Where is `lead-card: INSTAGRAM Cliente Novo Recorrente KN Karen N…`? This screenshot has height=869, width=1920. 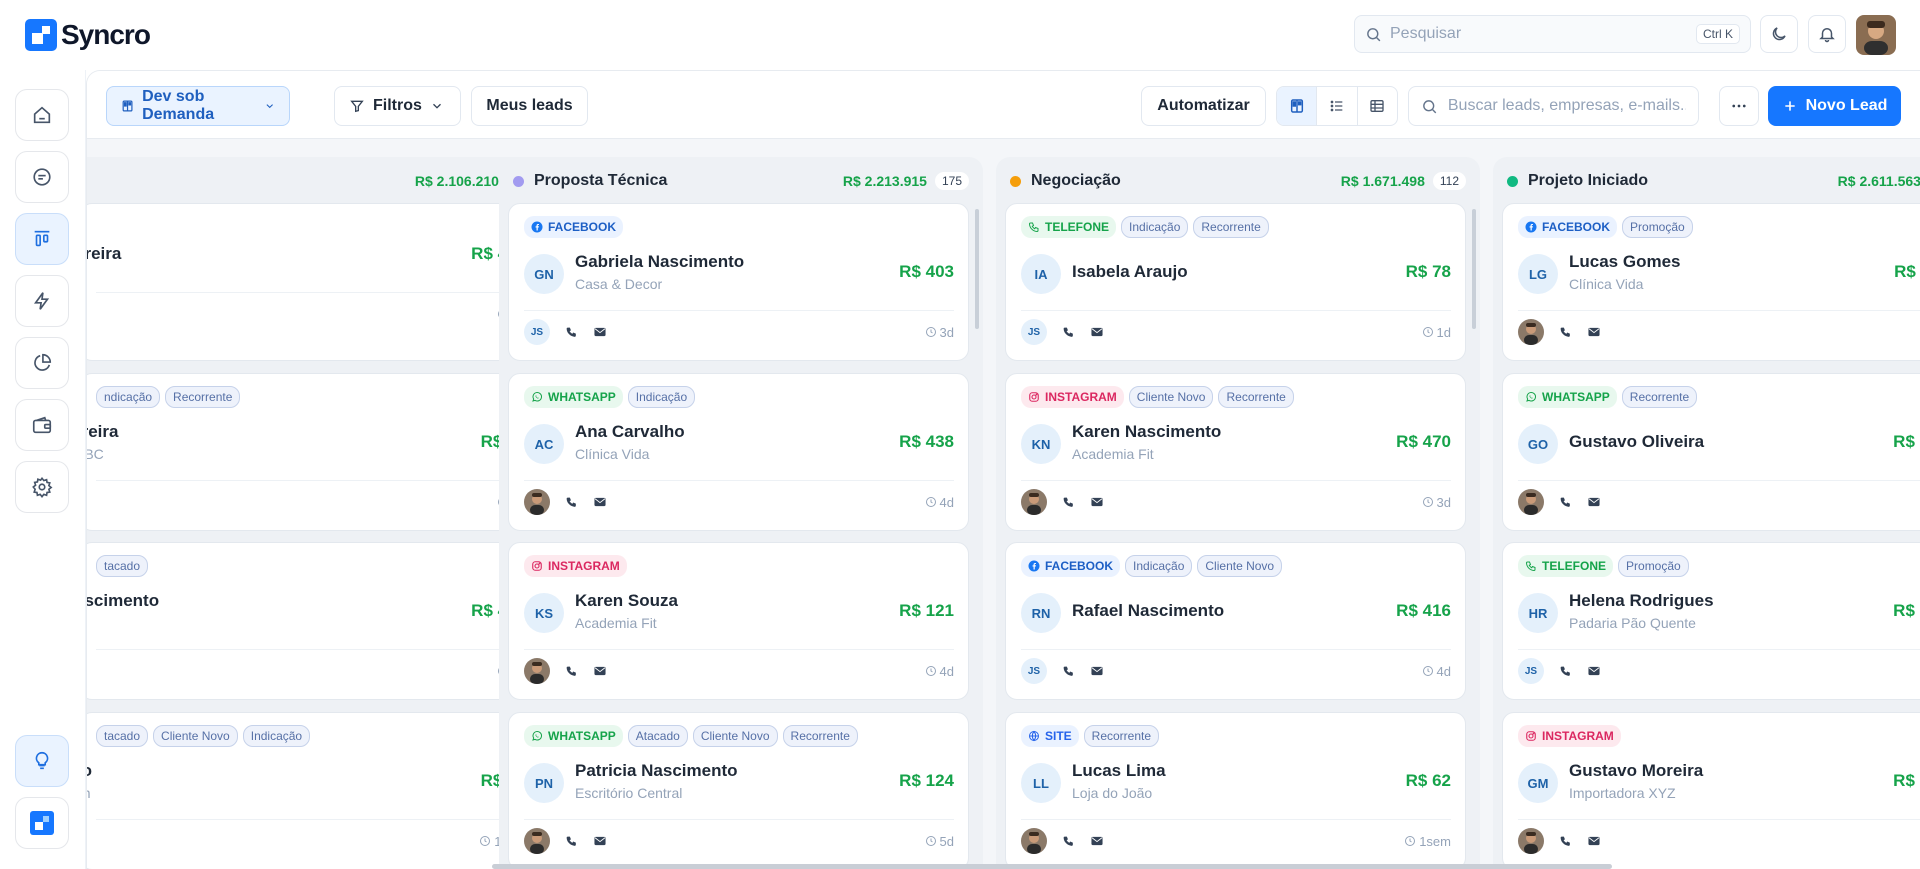
lead-card: INSTAGRAM Cliente Novo Recorrente KN Karen N… is located at coordinates (1235, 452).